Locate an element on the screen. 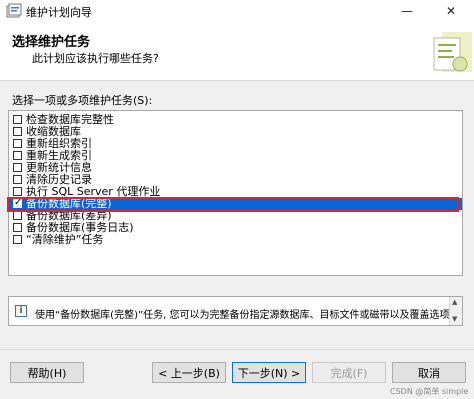 The image size is (474, 399). footer-divider is located at coordinates (237, 349).